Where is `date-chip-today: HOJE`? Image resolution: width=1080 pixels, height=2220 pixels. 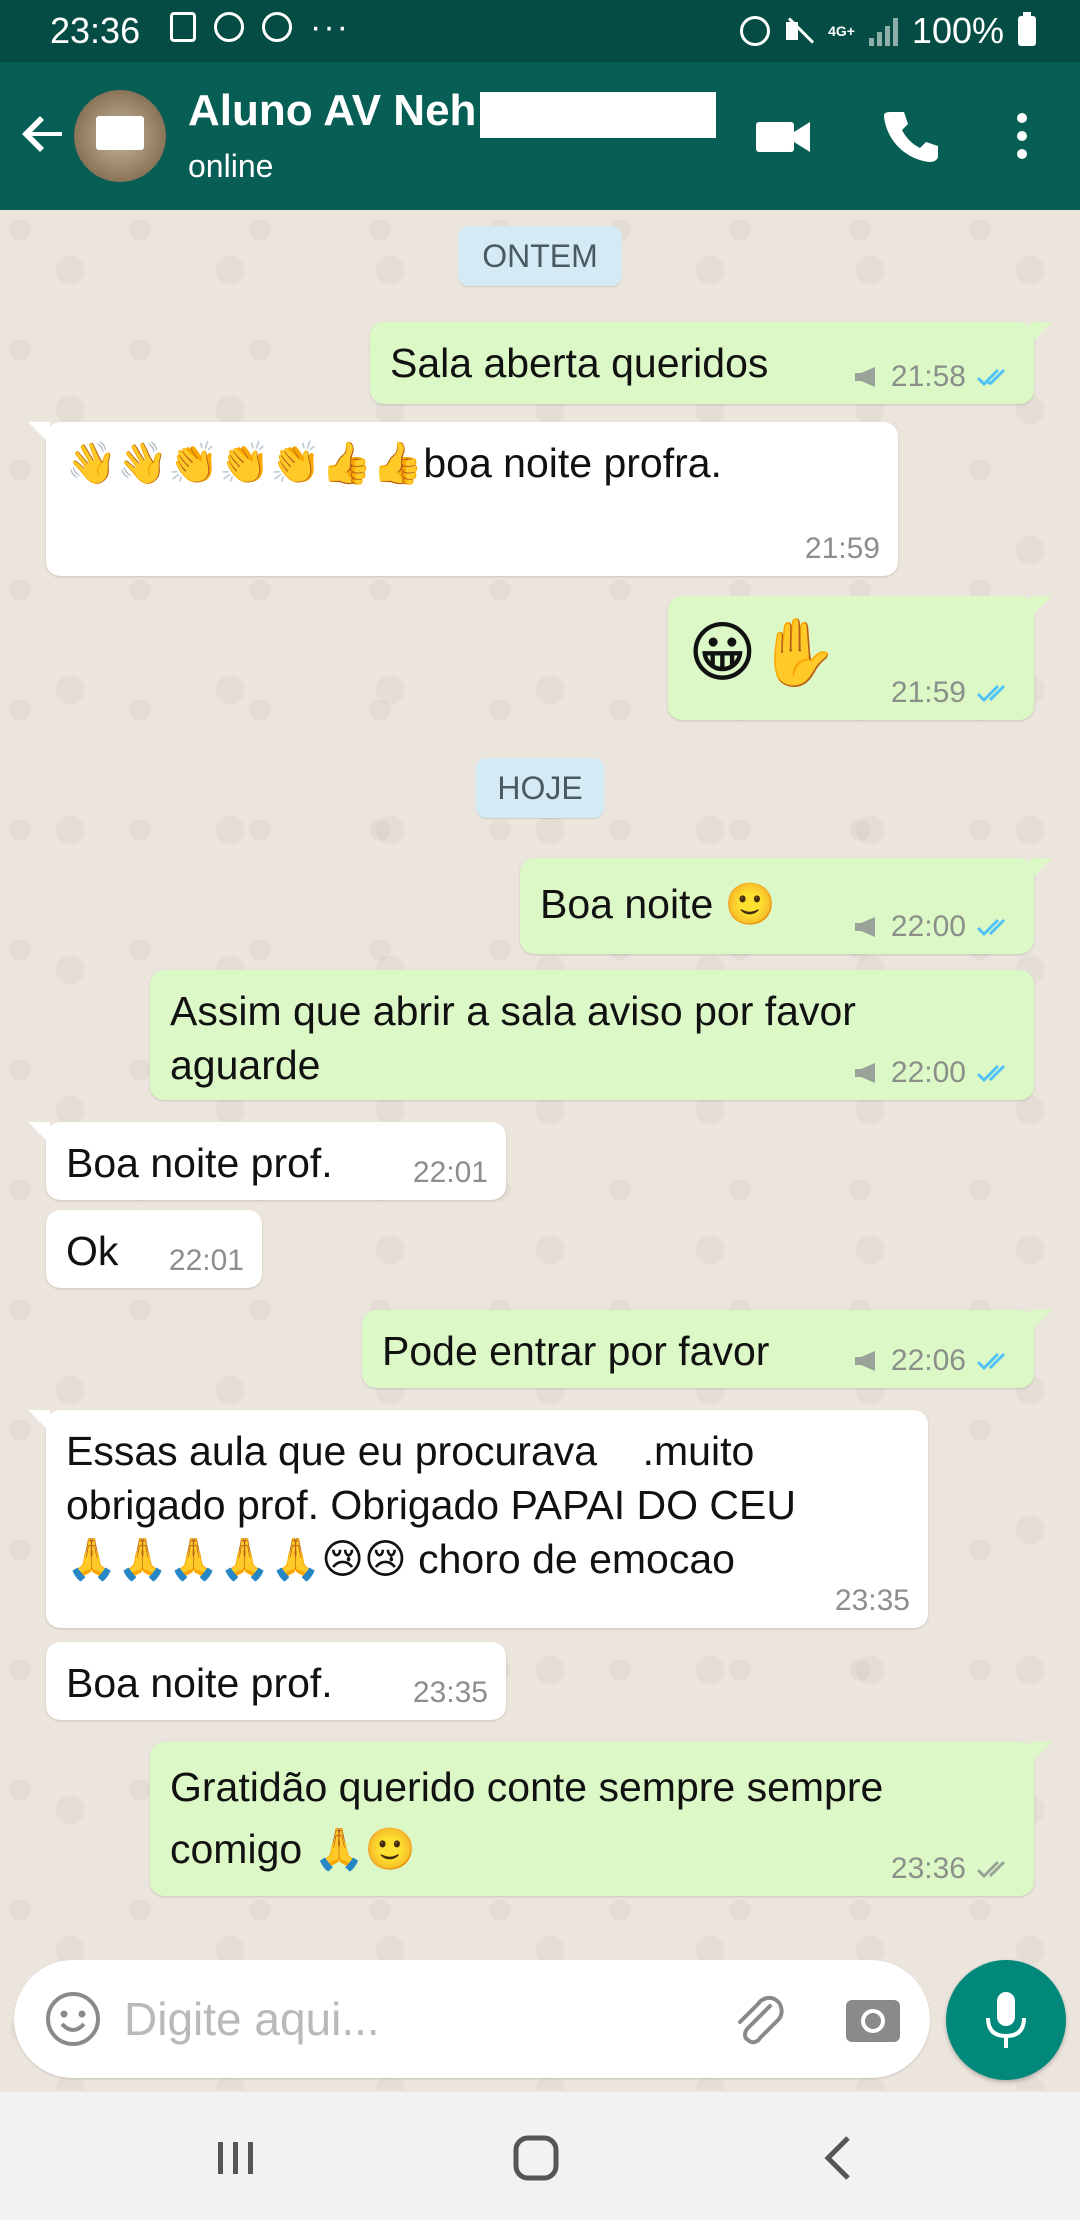 date-chip-today: HOJE is located at coordinates (540, 788).